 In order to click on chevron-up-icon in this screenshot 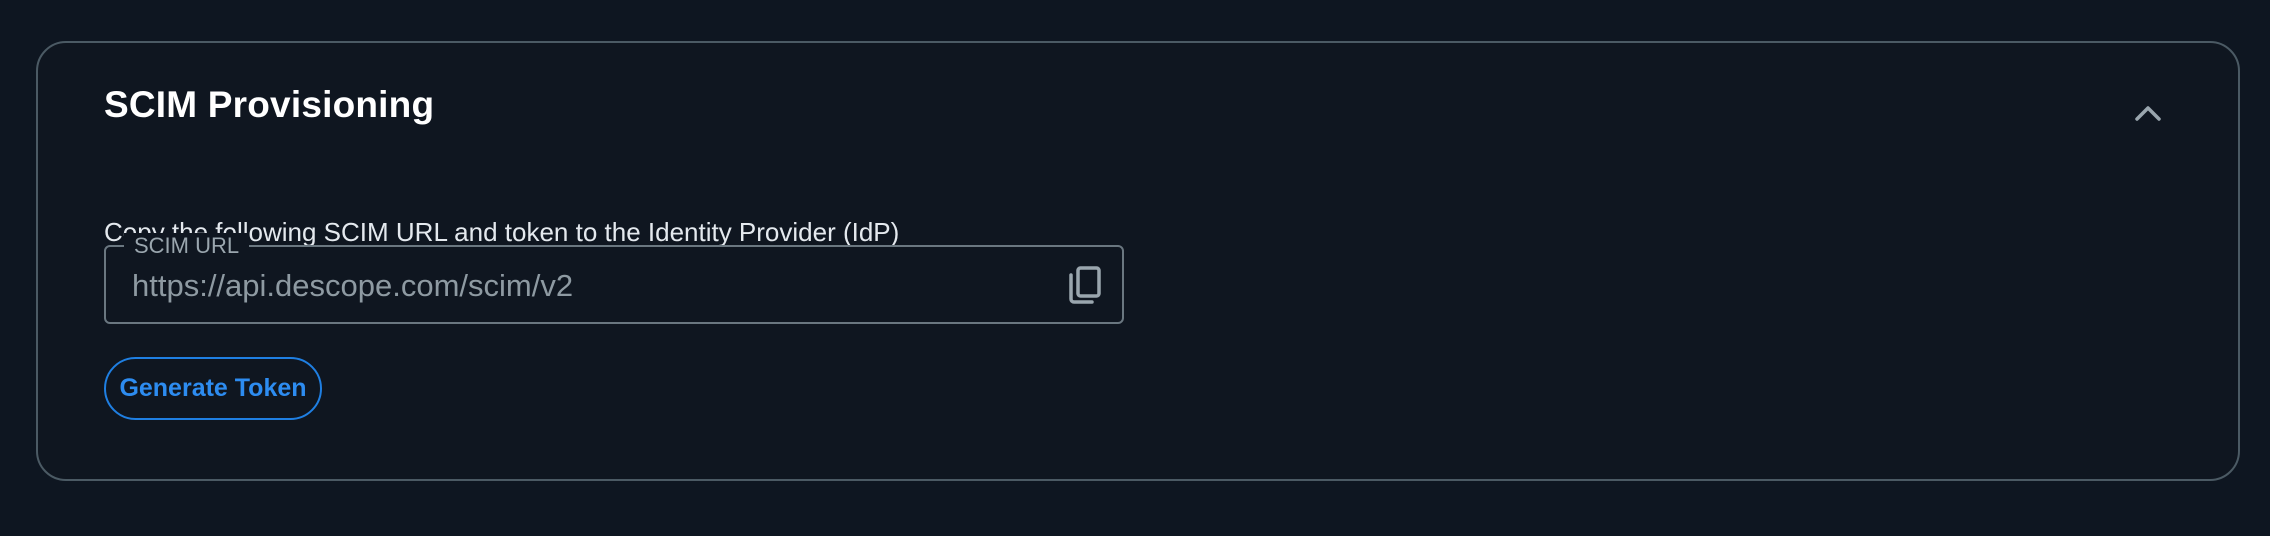, I will do `click(2148, 113)`.